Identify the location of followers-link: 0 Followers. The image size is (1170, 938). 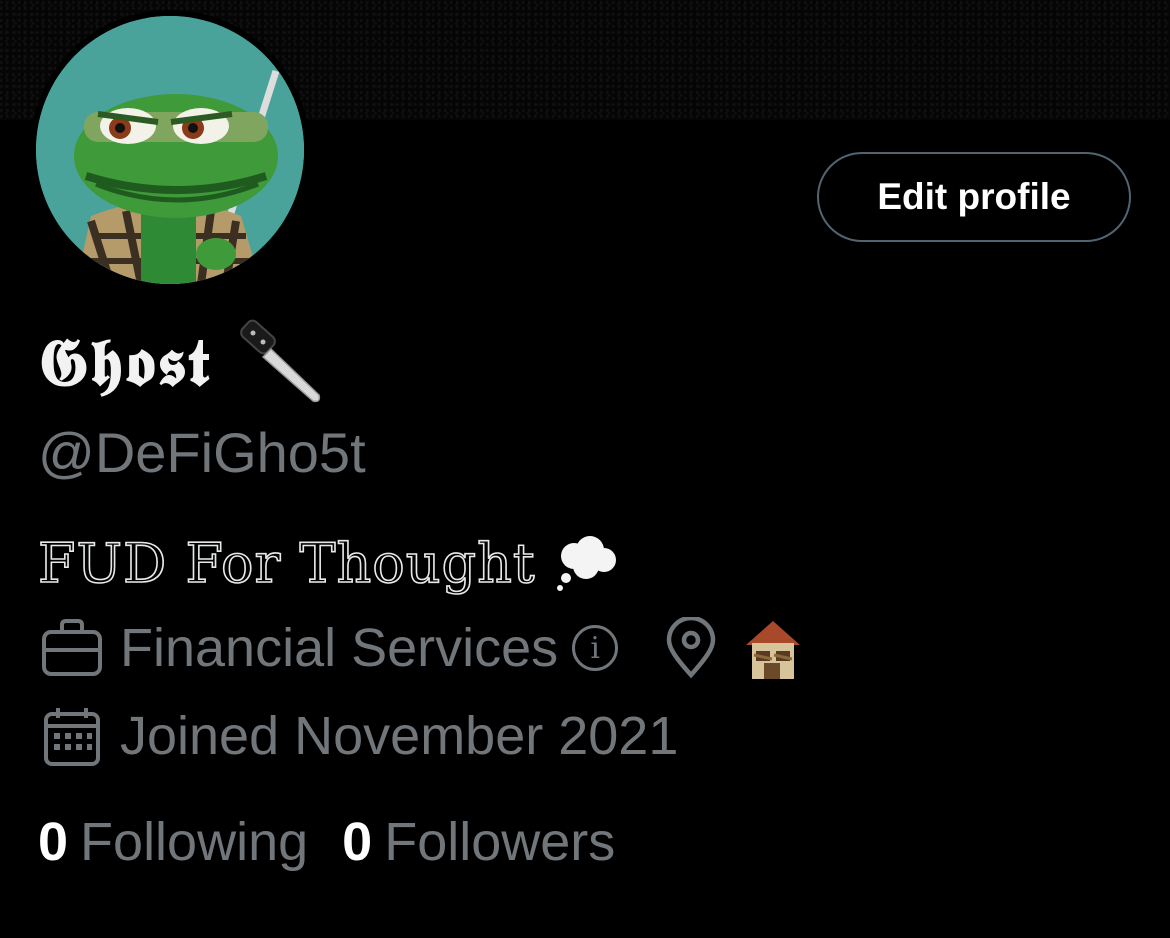
(495, 842).